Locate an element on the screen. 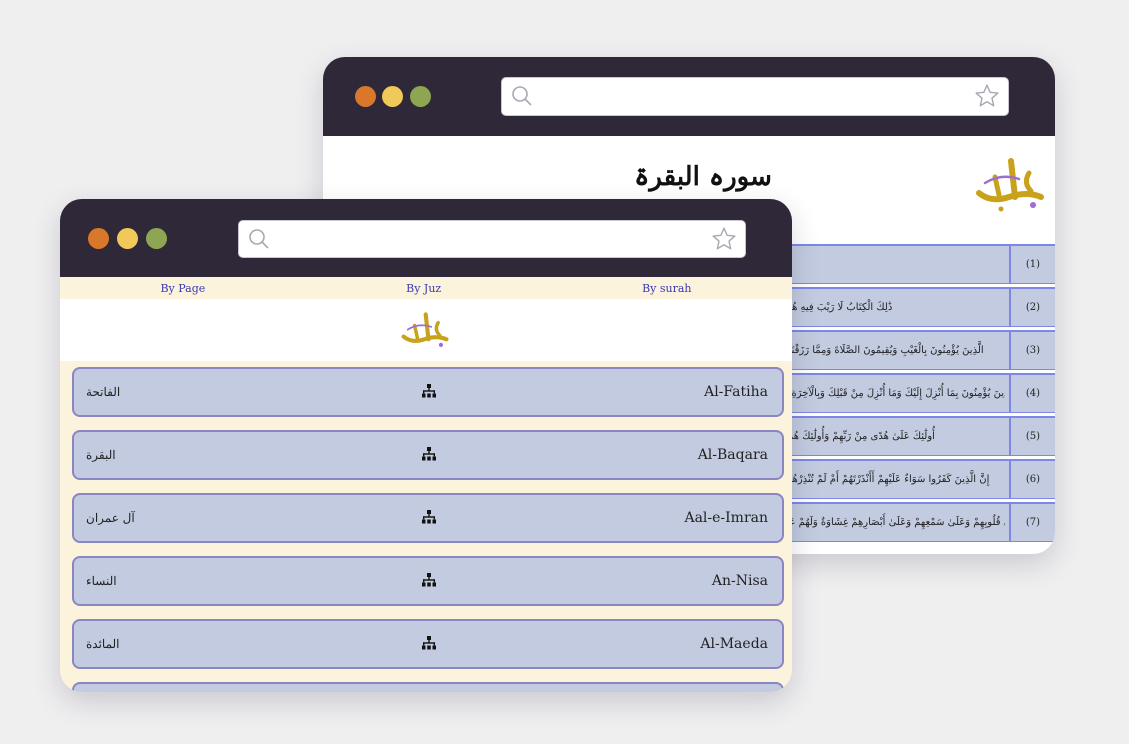  nav-by-surah: By surah is located at coordinates (666, 288).